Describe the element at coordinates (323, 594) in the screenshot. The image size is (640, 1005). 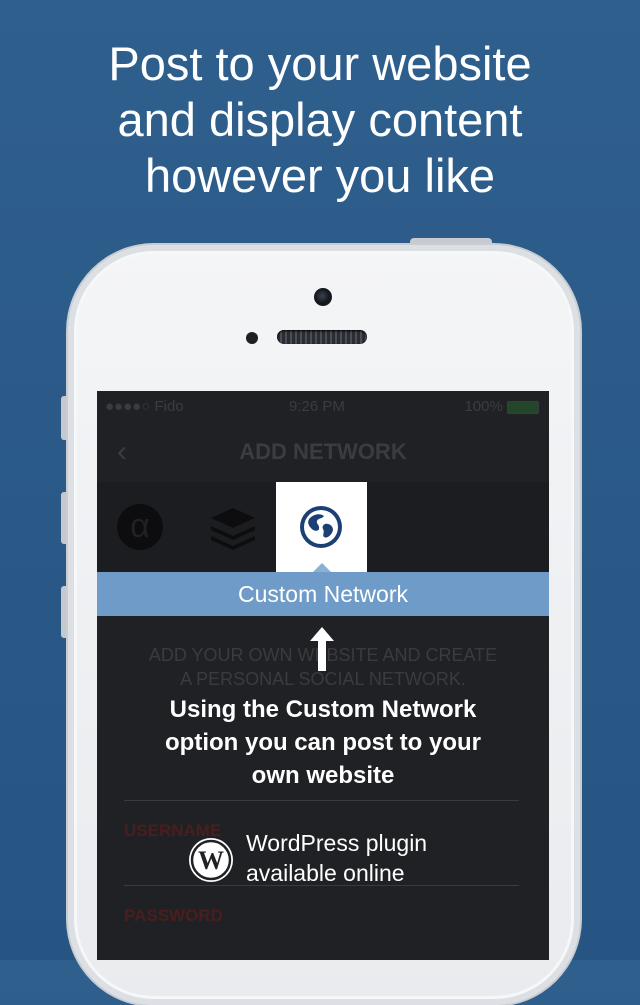
I see `custom-network-banner: Custom Network` at that location.